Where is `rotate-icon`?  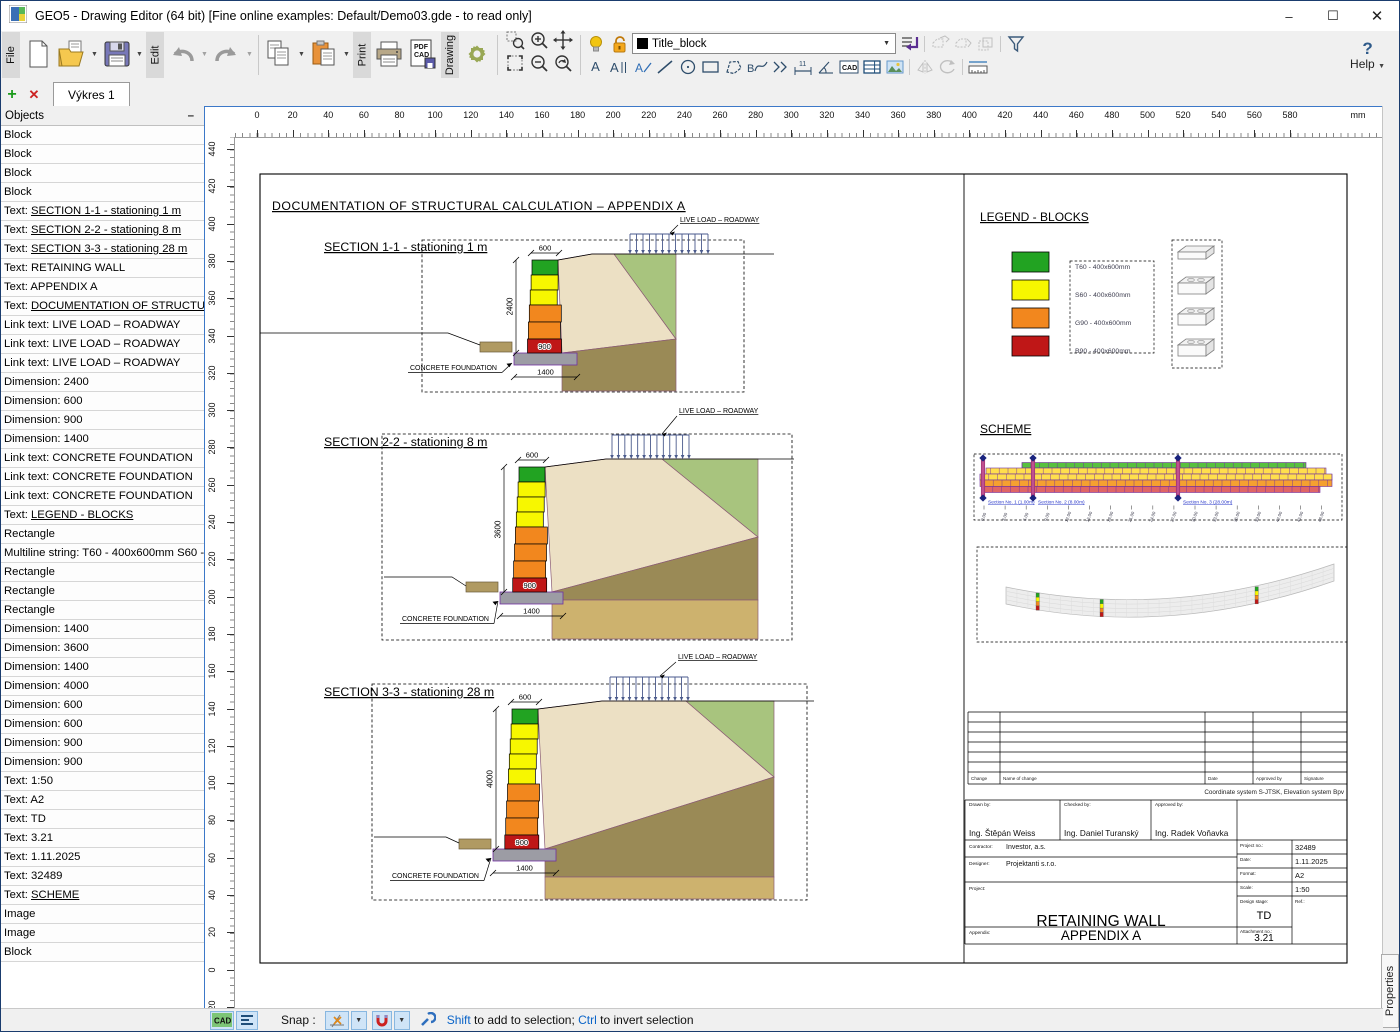 rotate-icon is located at coordinates (947, 67).